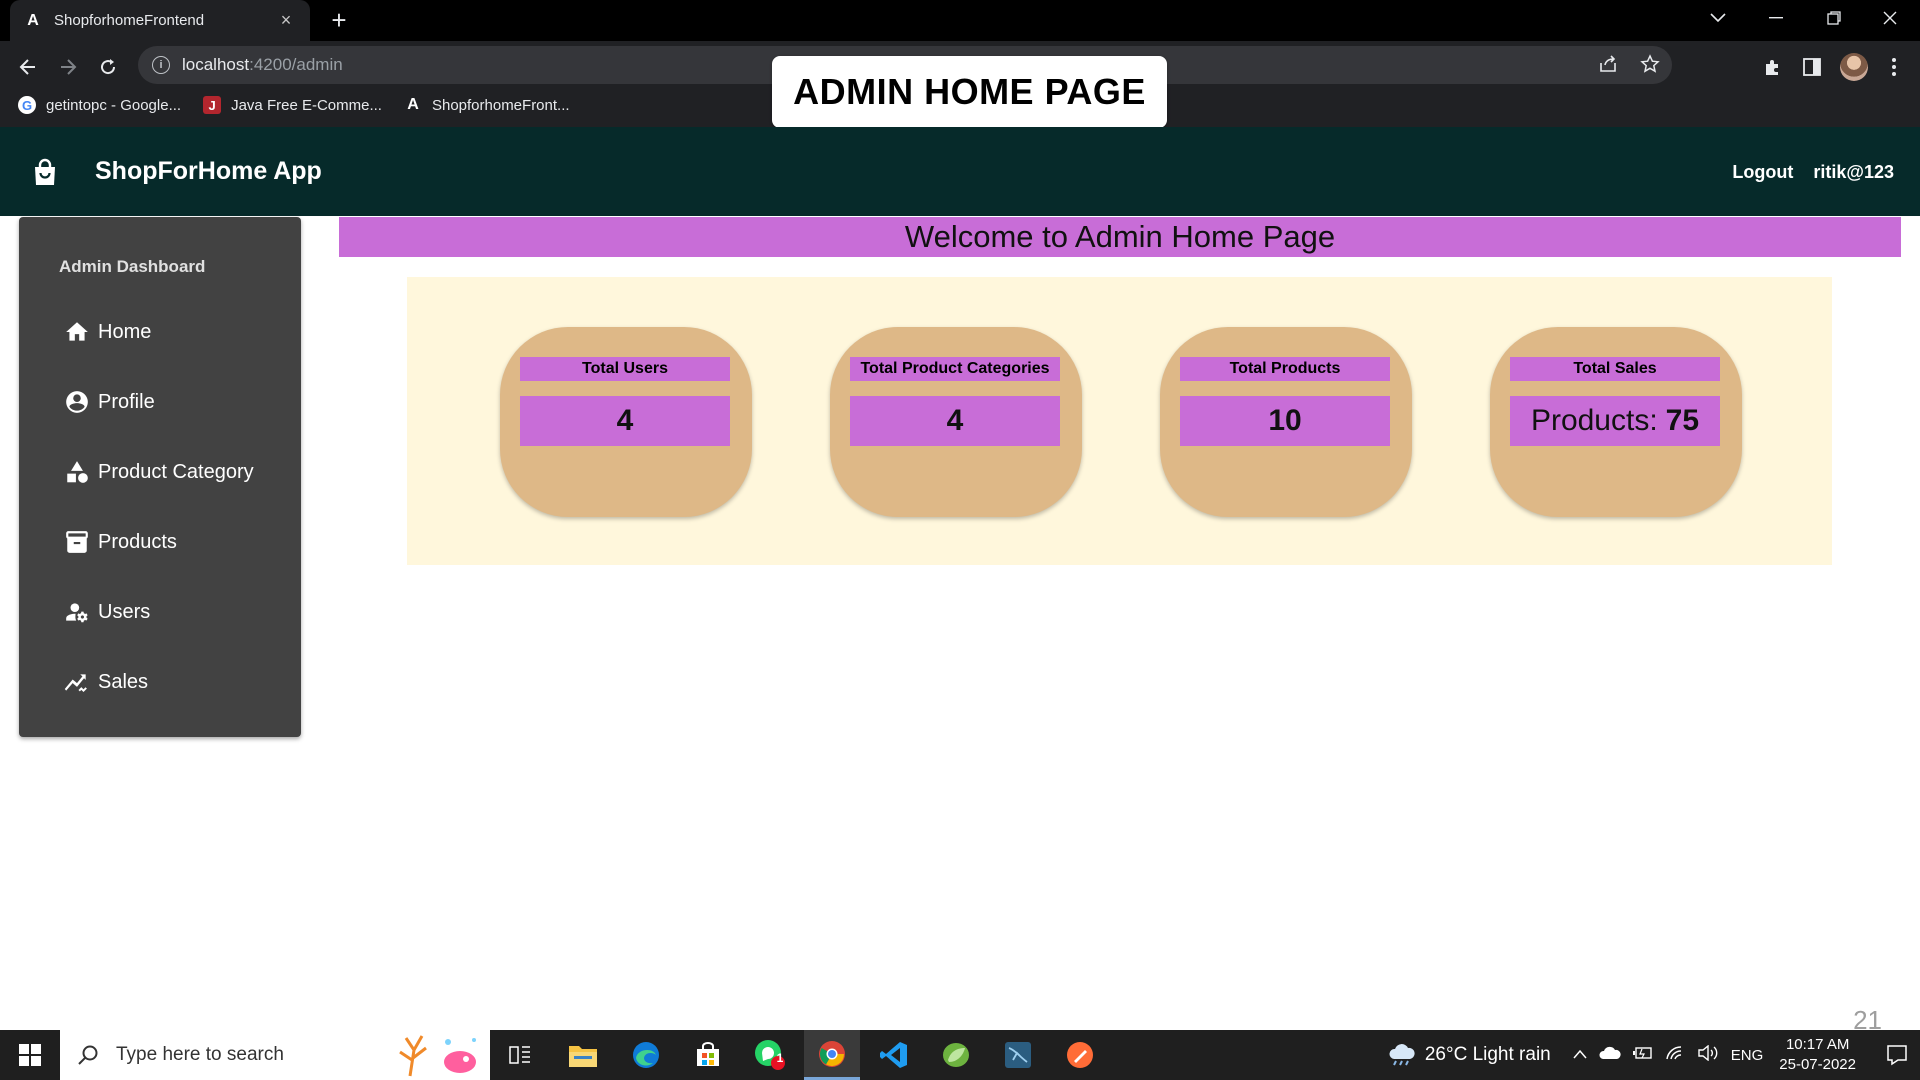 The image size is (1920, 1080). What do you see at coordinates (339, 21) in the screenshot?
I see `new-tab-button: +` at bounding box center [339, 21].